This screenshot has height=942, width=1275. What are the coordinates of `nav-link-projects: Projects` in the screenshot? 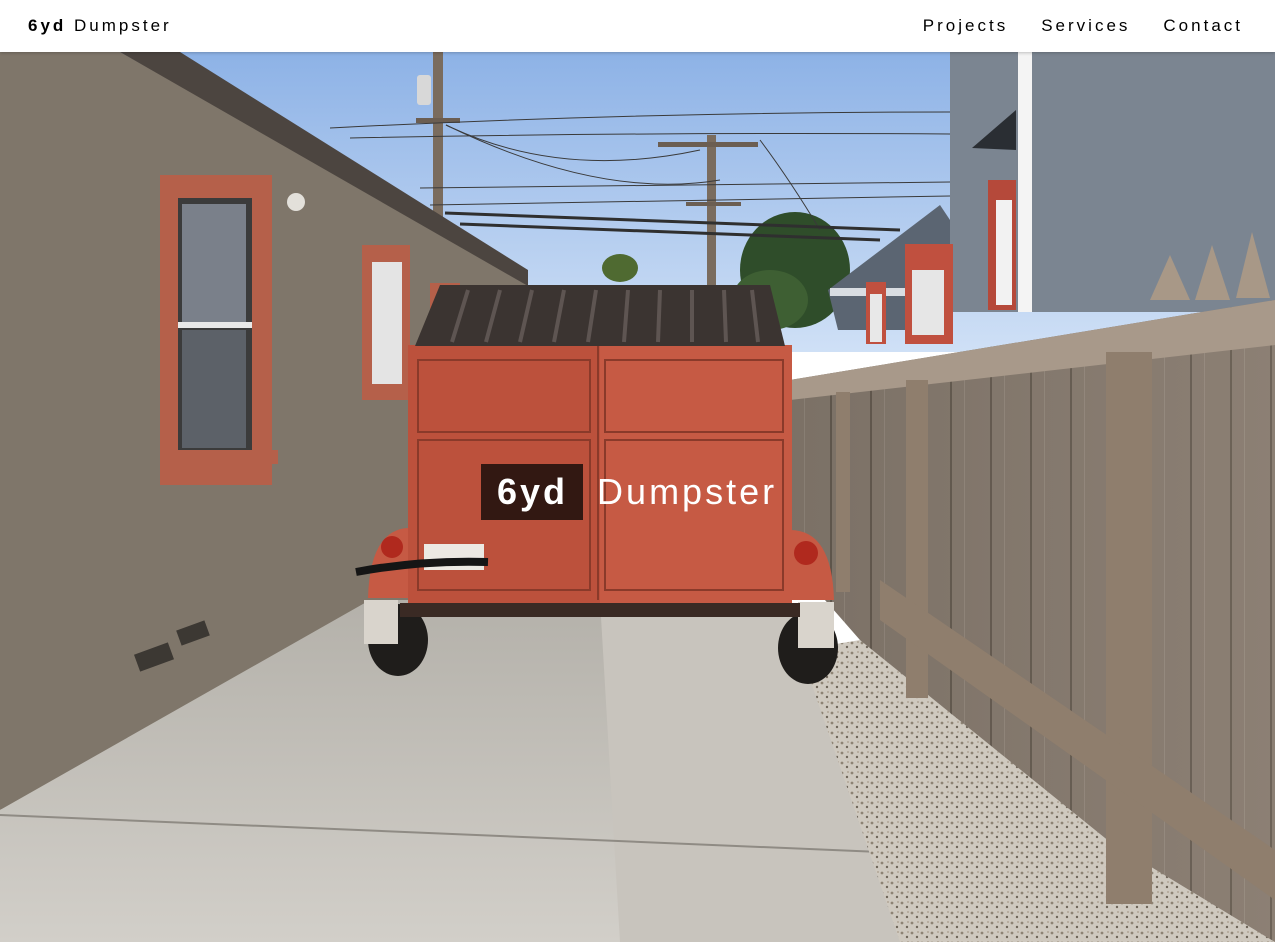 It's located at (965, 26).